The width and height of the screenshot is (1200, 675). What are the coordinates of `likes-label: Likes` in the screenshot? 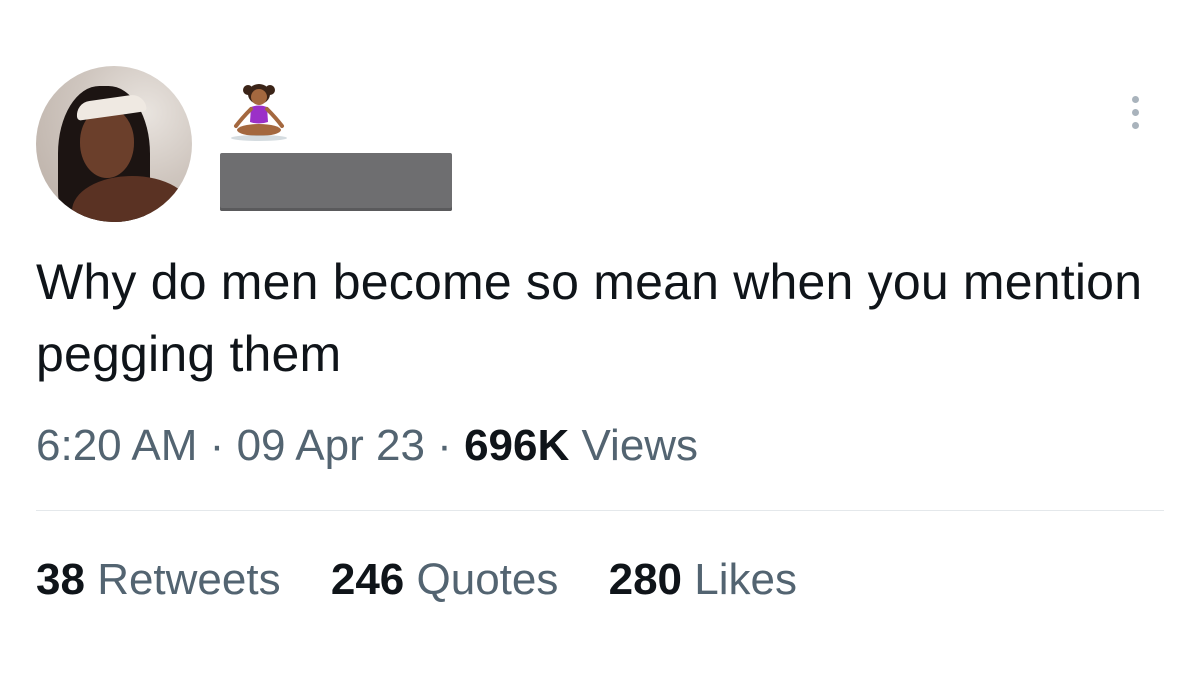 It's located at (745, 579).